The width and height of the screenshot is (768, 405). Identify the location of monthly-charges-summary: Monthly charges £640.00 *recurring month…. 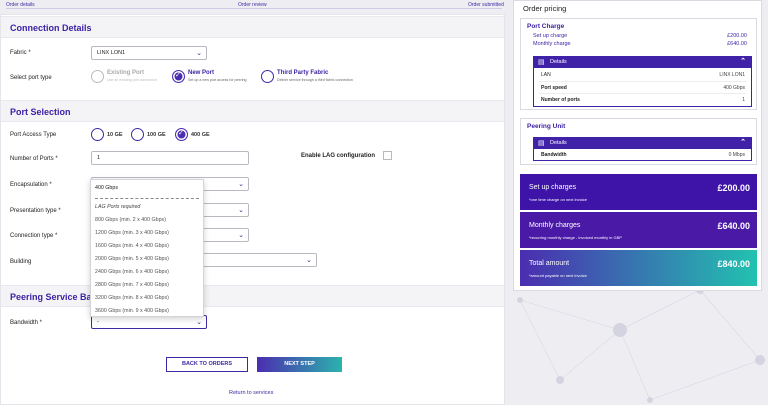
(638, 230).